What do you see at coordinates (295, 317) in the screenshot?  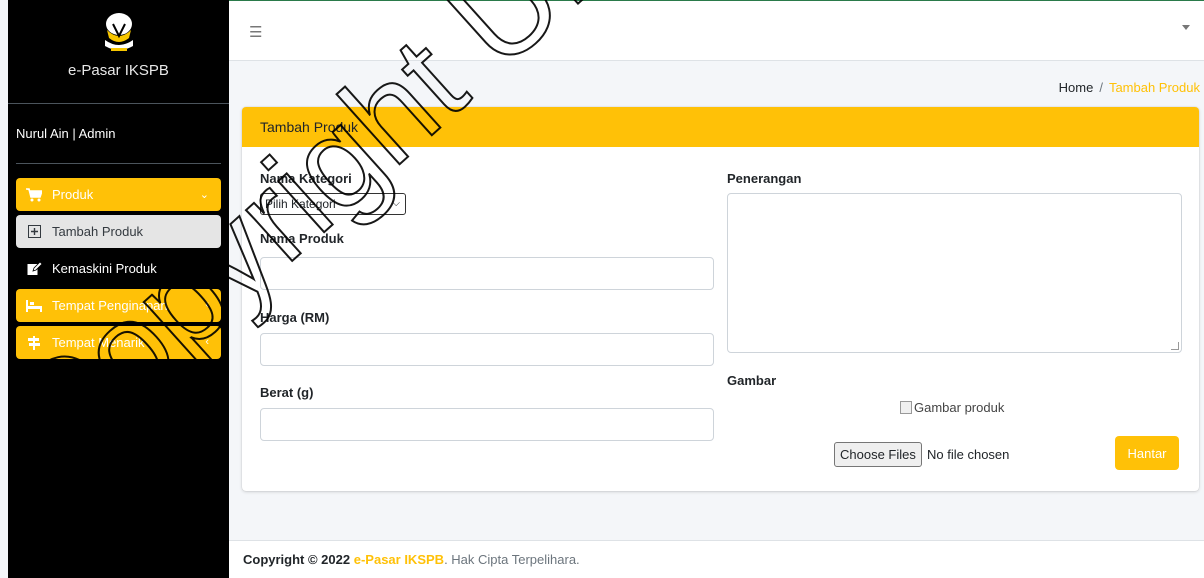 I see `price-label: Harga (RM)` at bounding box center [295, 317].